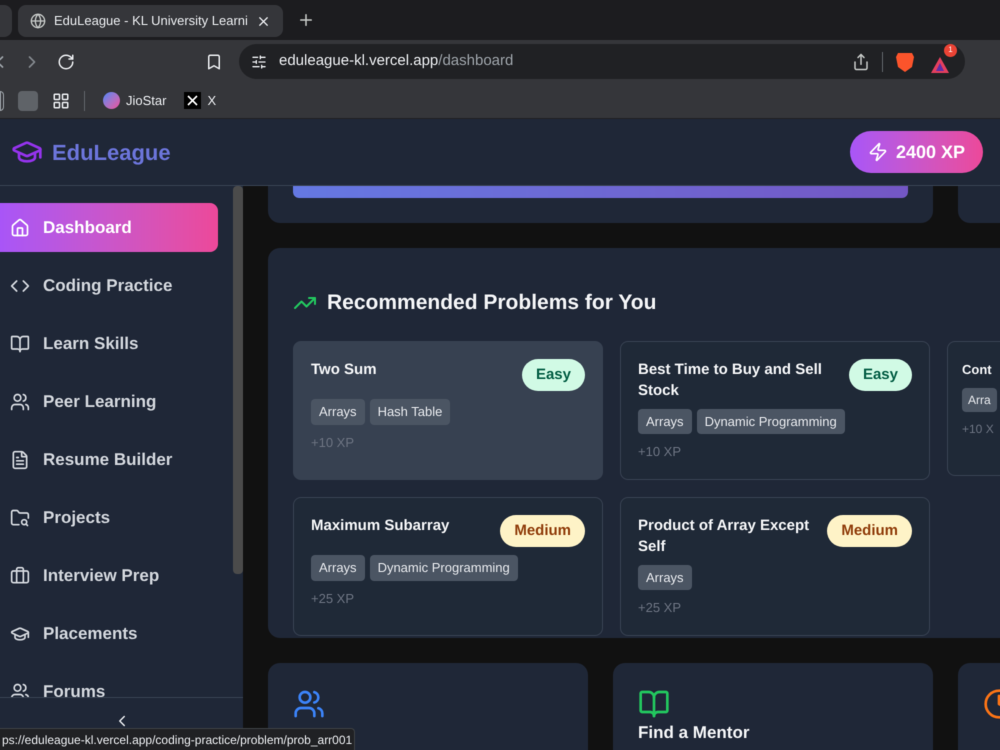 The width and height of the screenshot is (1000, 750). What do you see at coordinates (111, 100) in the screenshot?
I see `sparkle-icon` at bounding box center [111, 100].